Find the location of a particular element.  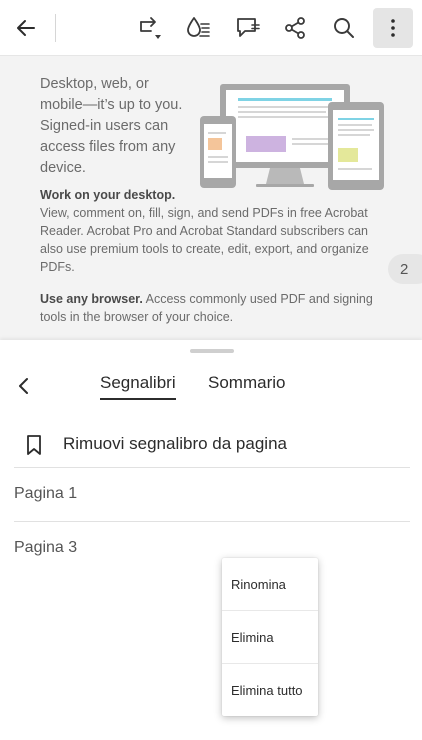

comment-icon is located at coordinates (248, 27).